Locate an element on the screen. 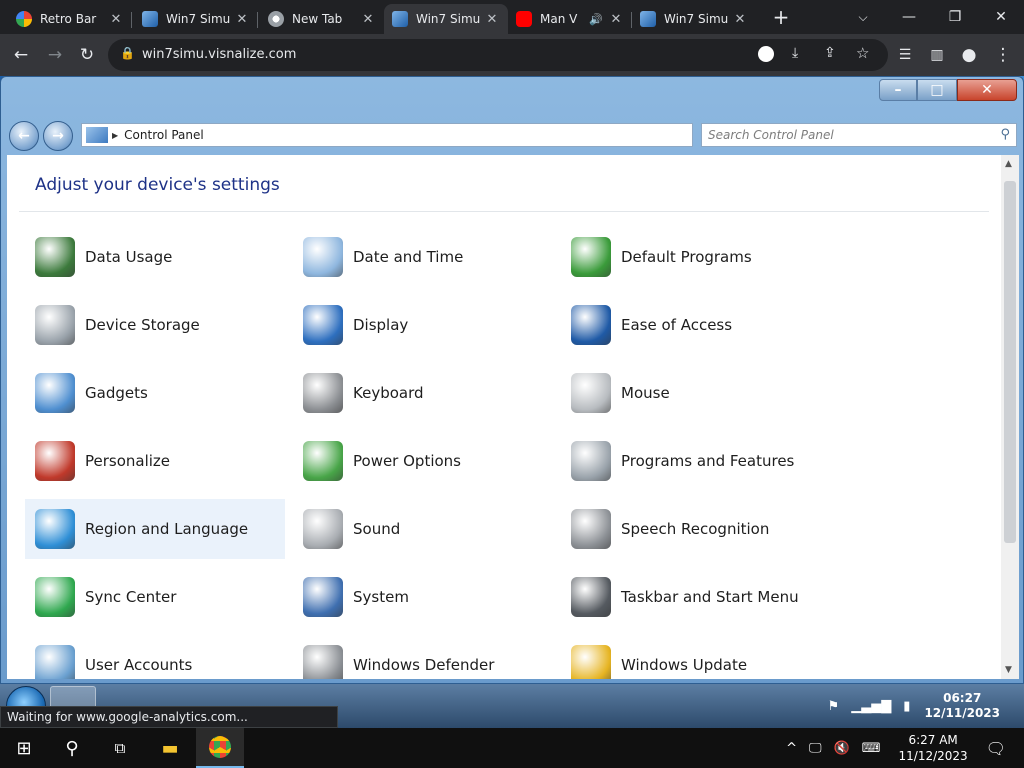  browser-tab: Man V 🔊 ✕ is located at coordinates (570, 19).